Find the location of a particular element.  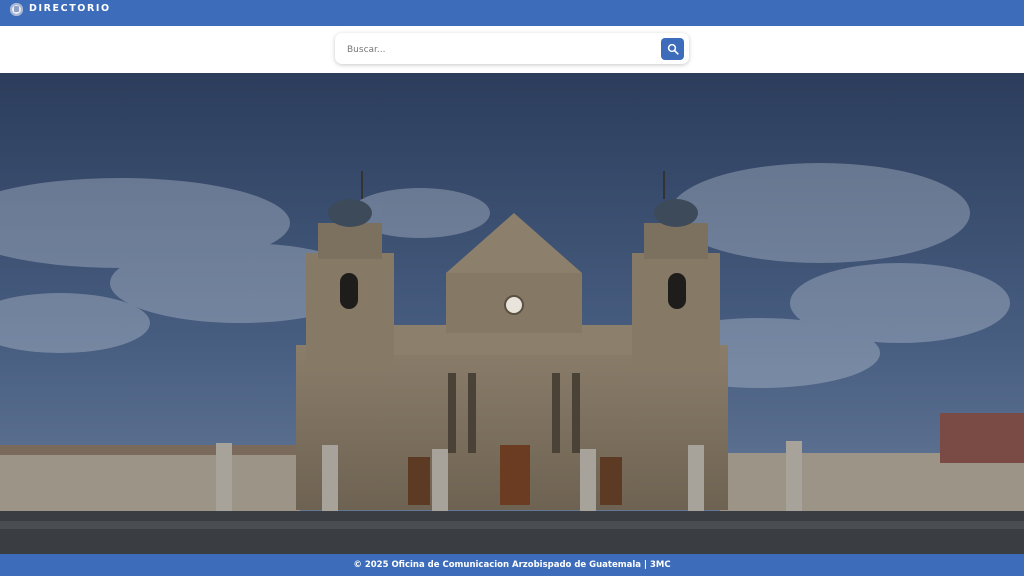

brand-title: DIRECTORIO is located at coordinates (70, 9).